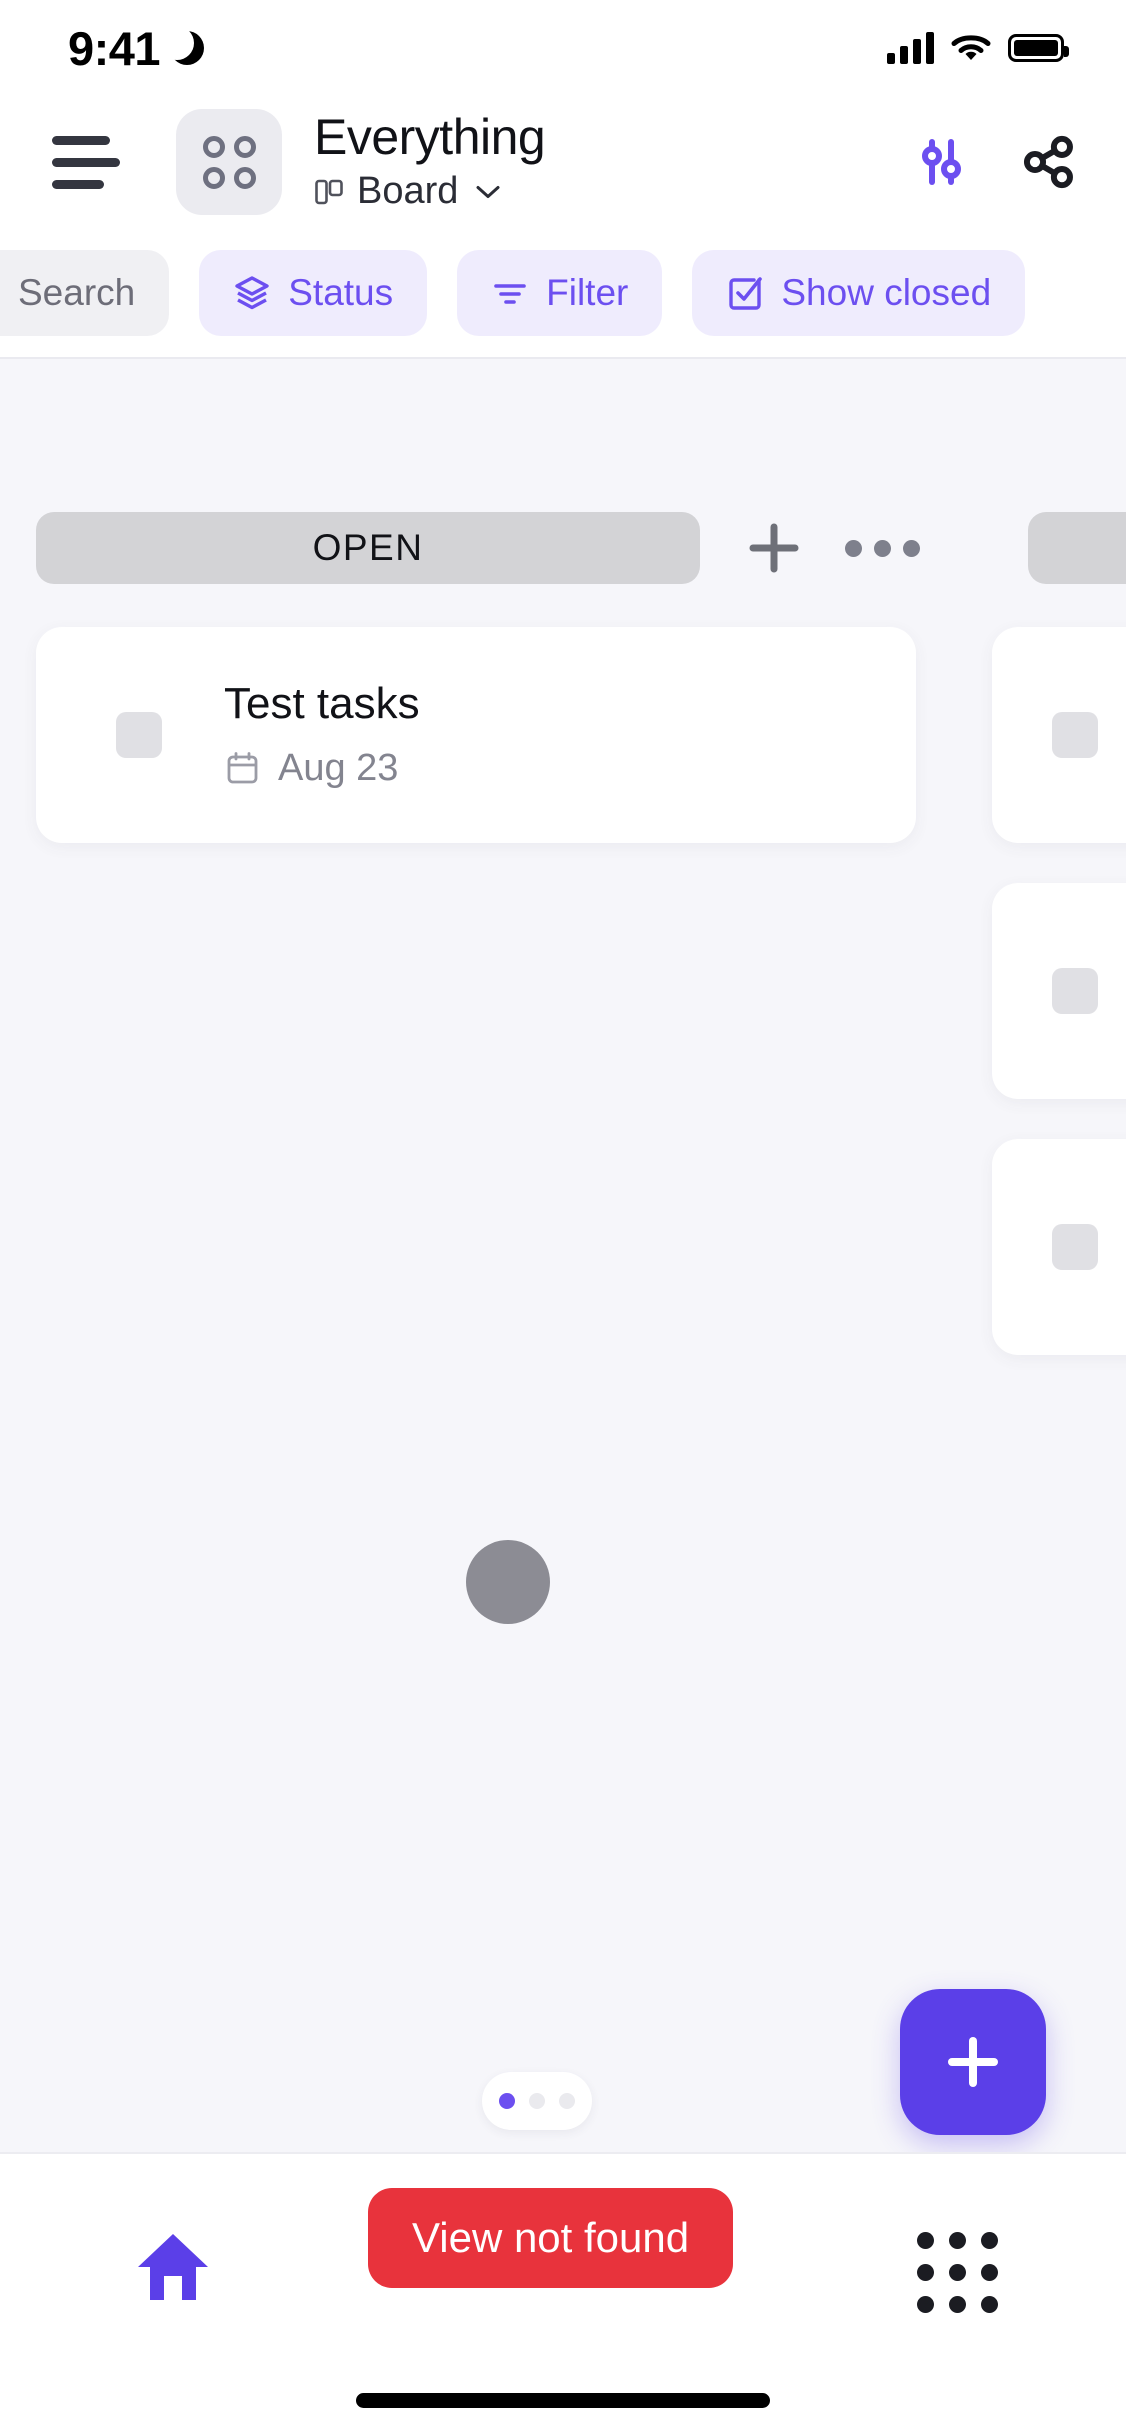  I want to click on filter-chip-label: Filter, so click(587, 292).